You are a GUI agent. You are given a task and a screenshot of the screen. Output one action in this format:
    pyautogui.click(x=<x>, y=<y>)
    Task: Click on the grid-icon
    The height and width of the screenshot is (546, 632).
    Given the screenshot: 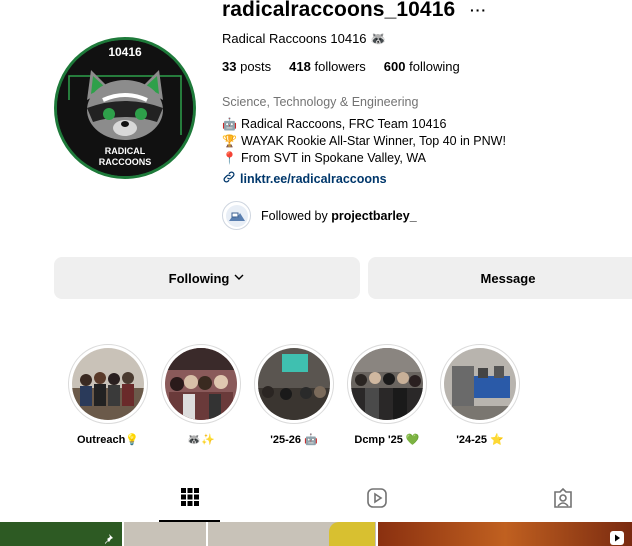 What is the action you would take?
    pyautogui.click(x=190, y=499)
    